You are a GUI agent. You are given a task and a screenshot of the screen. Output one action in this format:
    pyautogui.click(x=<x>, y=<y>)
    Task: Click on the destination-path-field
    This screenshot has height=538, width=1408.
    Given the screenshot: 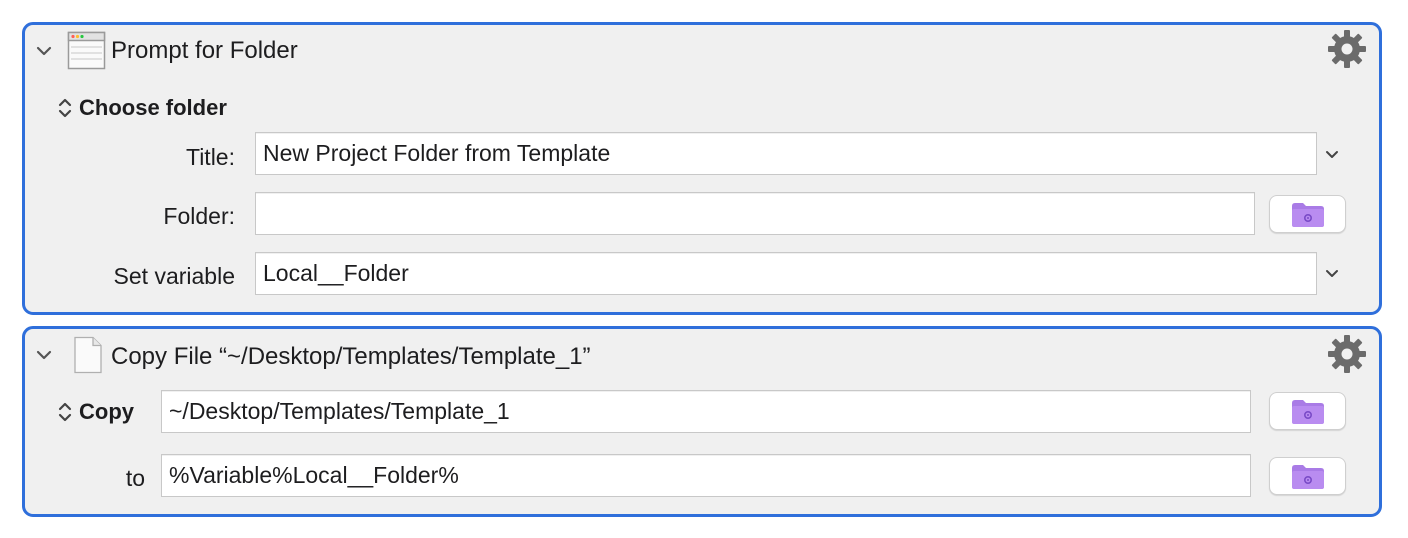 What is the action you would take?
    pyautogui.click(x=706, y=475)
    